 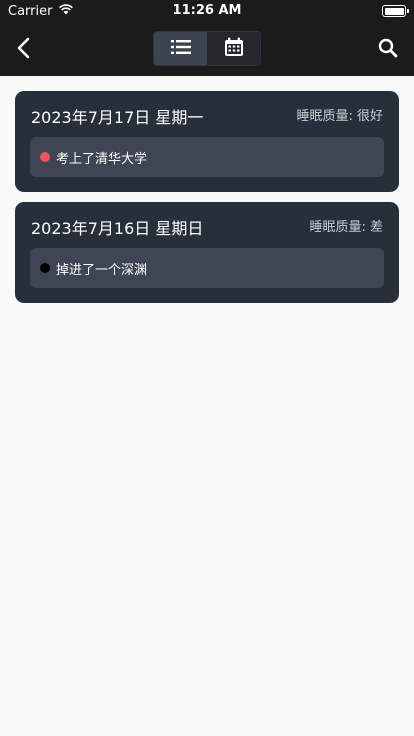 What do you see at coordinates (346, 227) in the screenshot?
I see `sleep-quality: 睡眠质量: 差` at bounding box center [346, 227].